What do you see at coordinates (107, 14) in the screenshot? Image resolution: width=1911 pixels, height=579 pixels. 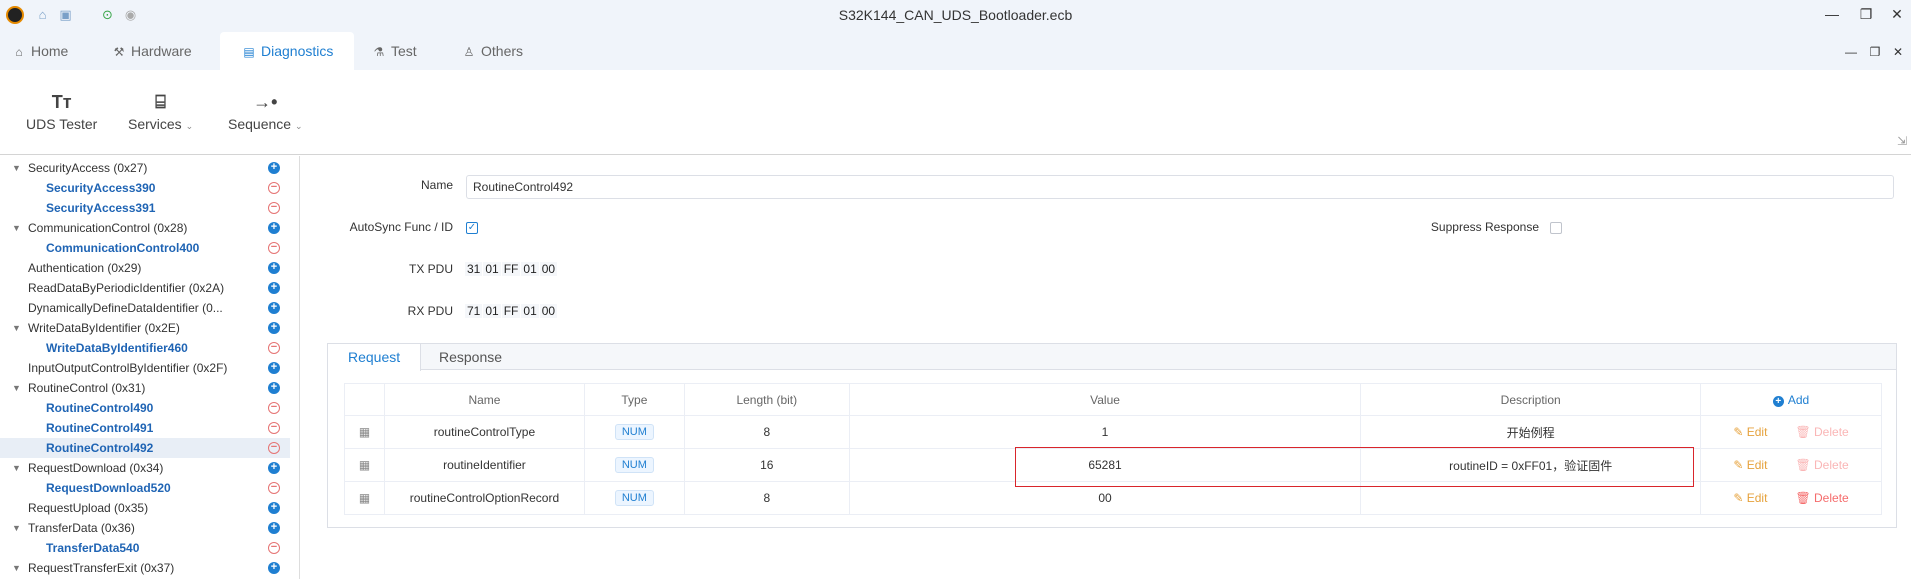 I see `run-icon: ⊙` at bounding box center [107, 14].